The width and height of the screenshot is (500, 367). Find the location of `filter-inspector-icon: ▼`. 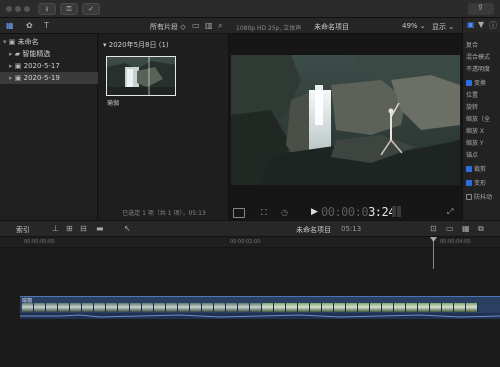

filter-inspector-icon: ▼ is located at coordinates (481, 24).